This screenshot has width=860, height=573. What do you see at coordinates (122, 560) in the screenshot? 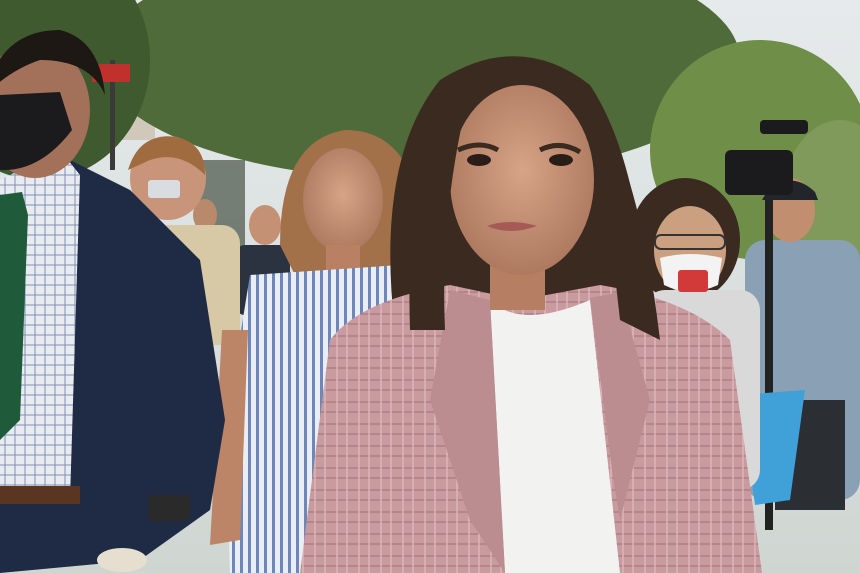
I see `coffee-cup` at bounding box center [122, 560].